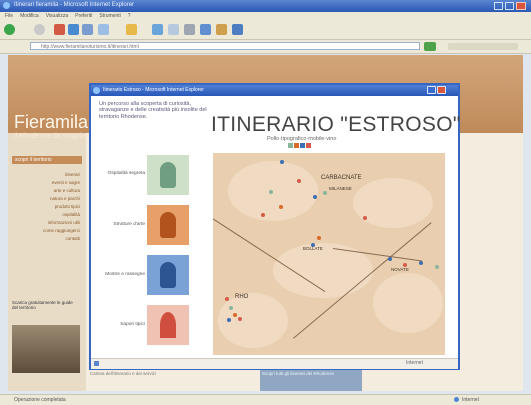 Image resolution: width=531 pixels, height=405 pixels. Describe the element at coordinates (311, 380) in the screenshot. I see `promo-banner: Scopri tutti gli itinerari del Rhodense` at that location.